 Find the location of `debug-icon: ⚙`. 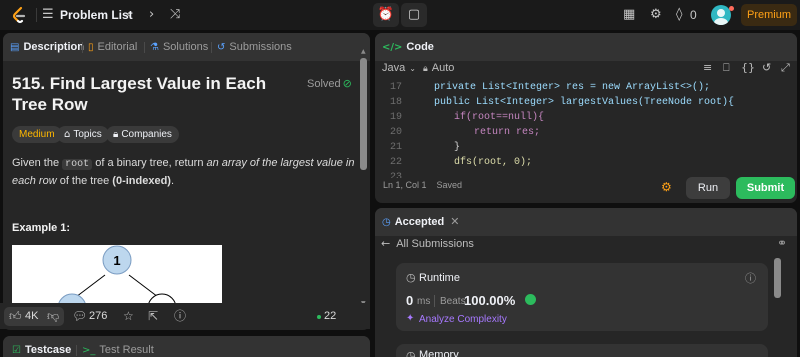

debug-icon: ⚙ is located at coordinates (666, 187).